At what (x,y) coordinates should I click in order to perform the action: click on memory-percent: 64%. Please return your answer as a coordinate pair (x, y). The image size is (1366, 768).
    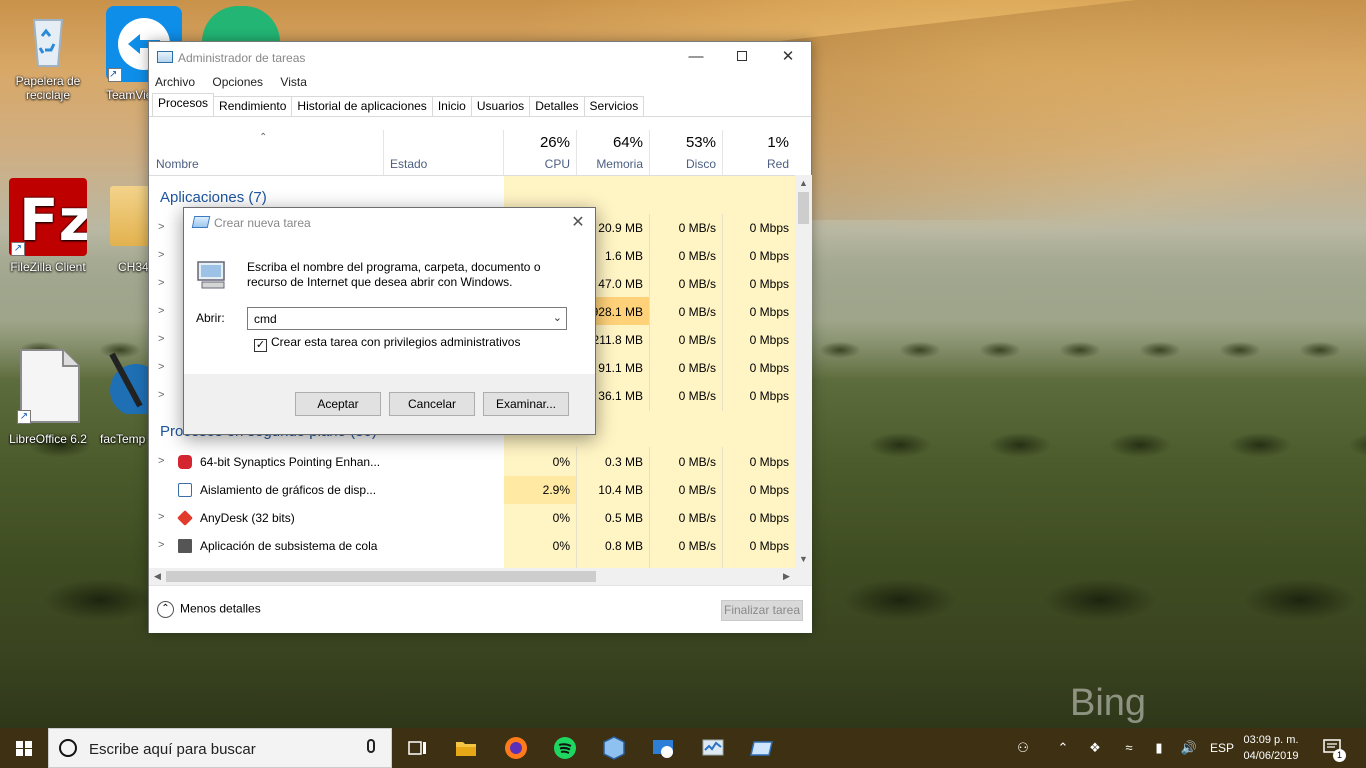
    Looking at the image, I should click on (627, 142).